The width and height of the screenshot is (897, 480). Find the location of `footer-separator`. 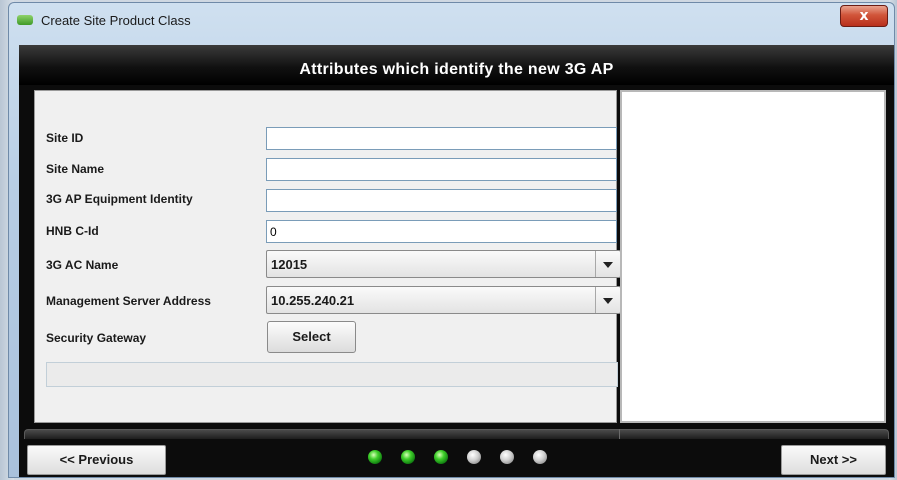

footer-separator is located at coordinates (456, 434).